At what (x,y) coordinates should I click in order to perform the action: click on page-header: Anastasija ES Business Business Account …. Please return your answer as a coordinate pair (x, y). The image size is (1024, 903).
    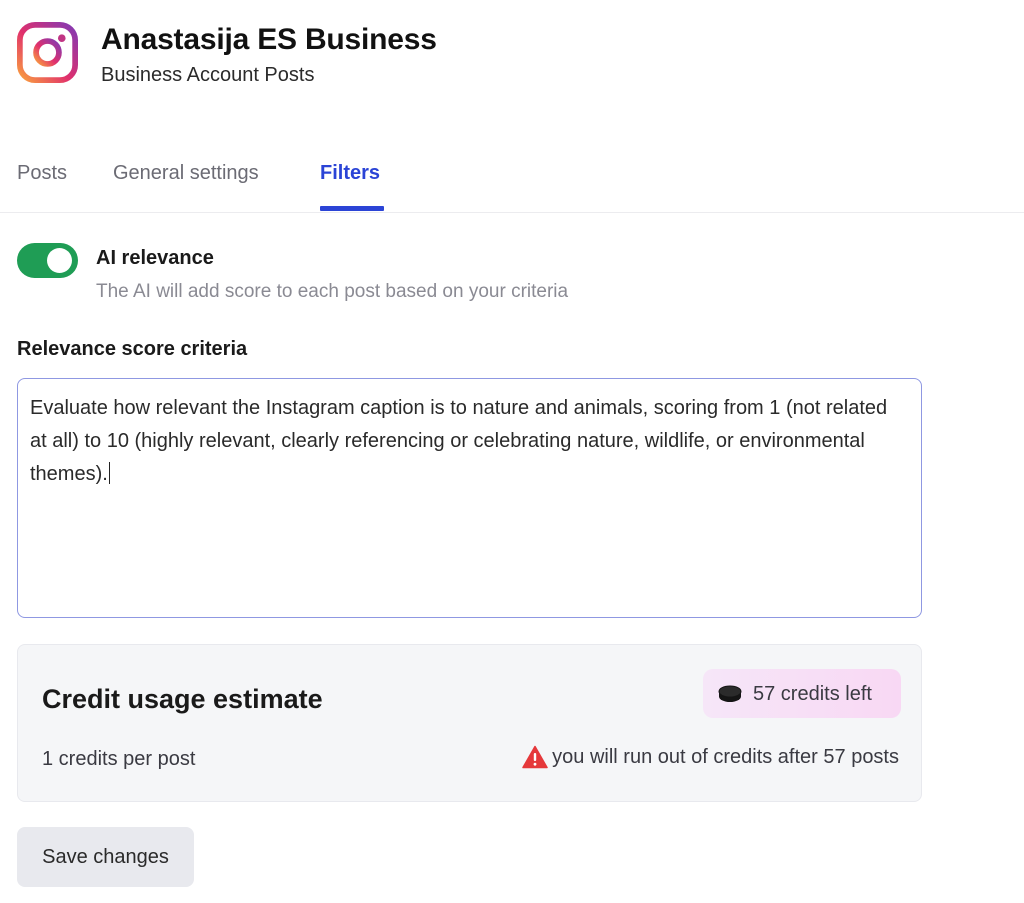
    Looking at the image, I should click on (227, 54).